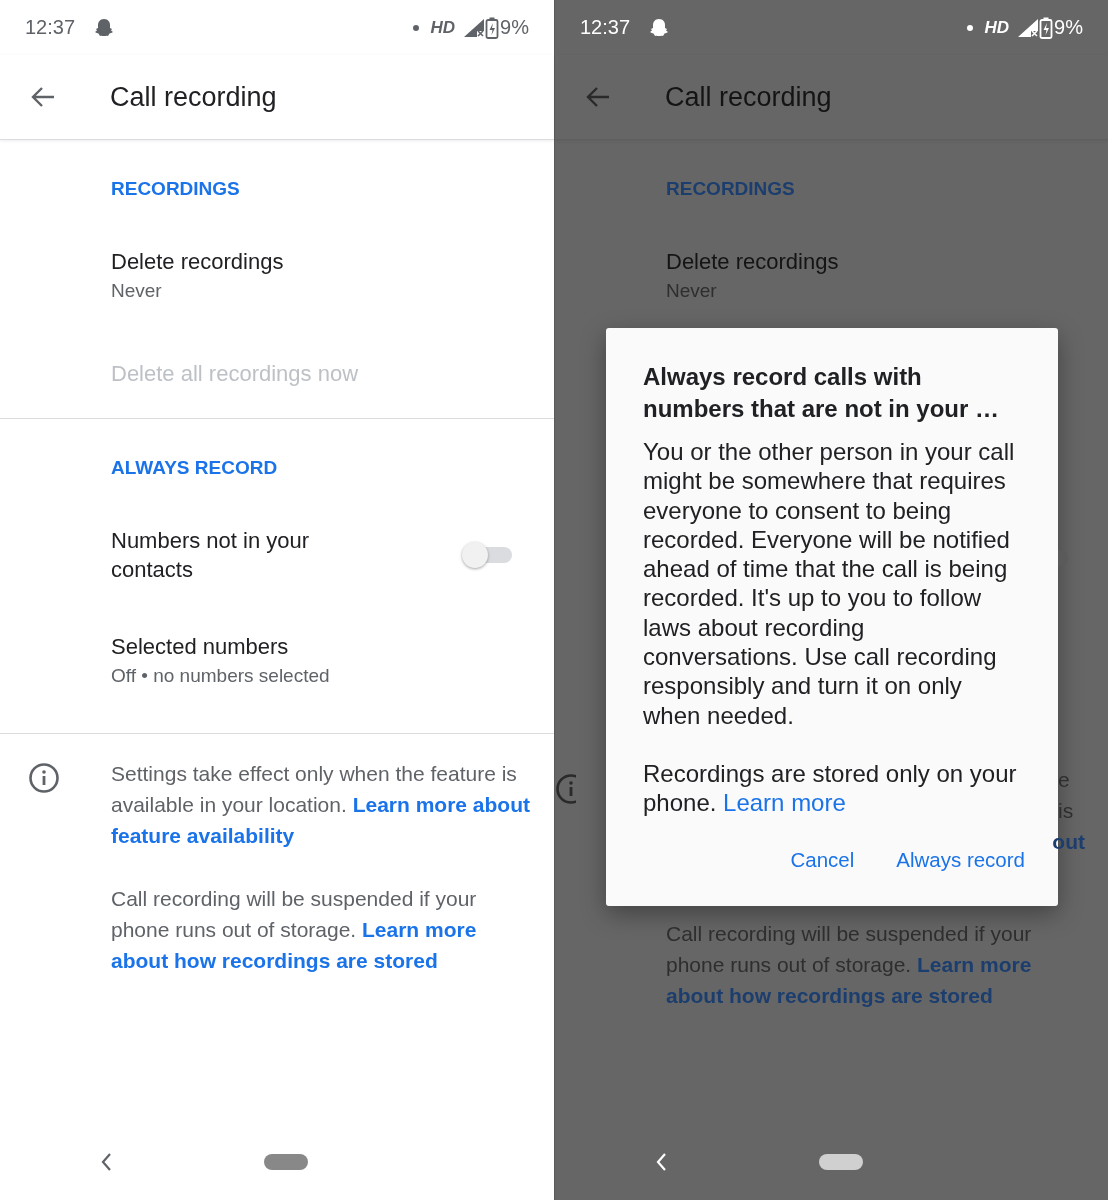  Describe the element at coordinates (235, 373) in the screenshot. I see `item-title: Delete all recordings now` at that location.